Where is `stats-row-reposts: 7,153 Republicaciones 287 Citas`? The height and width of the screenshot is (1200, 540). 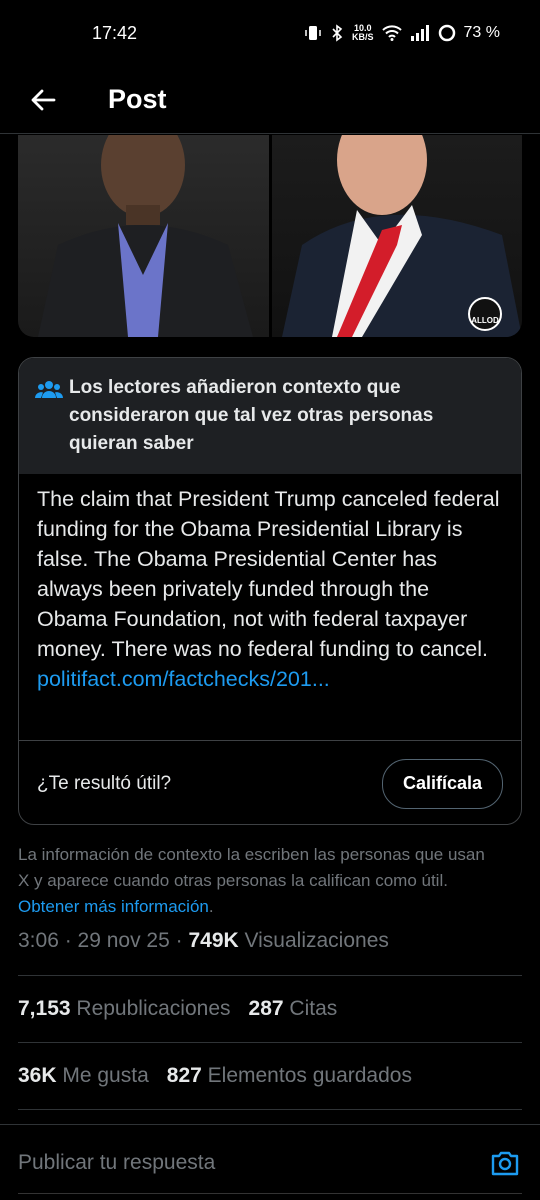
stats-row-reposts: 7,153 Republicaciones 287 Citas is located at coordinates (270, 1008).